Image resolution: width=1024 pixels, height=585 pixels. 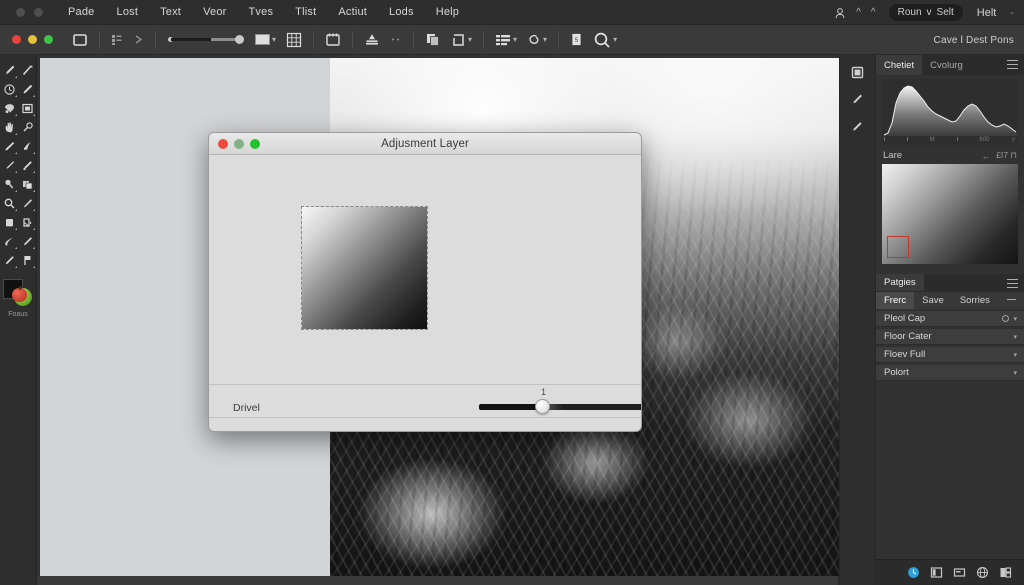 I want to click on panel-menu-icon, so click(x=1012, y=64).